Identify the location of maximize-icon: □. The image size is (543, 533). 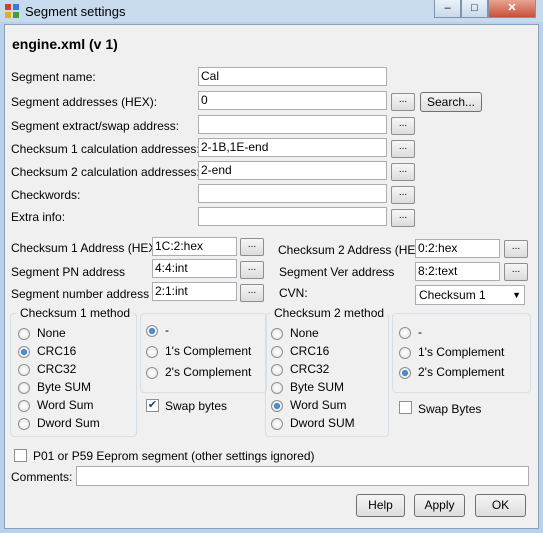
(474, 9).